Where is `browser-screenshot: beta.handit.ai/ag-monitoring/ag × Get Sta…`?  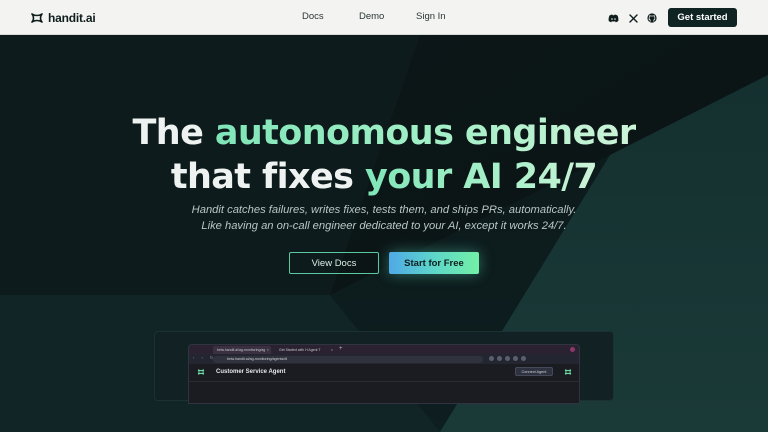
browser-screenshot: beta.handit.ai/ag-monitoring/ag × Get Sta… is located at coordinates (384, 374).